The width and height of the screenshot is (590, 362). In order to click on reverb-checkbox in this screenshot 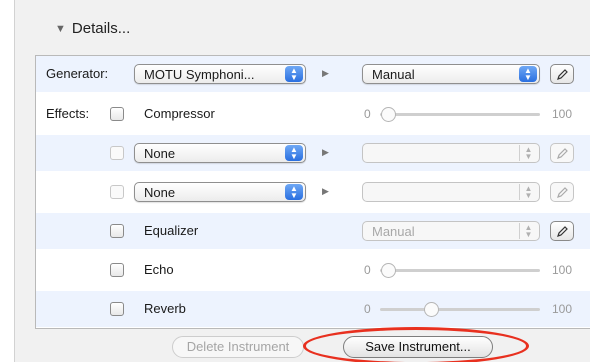, I will do `click(117, 309)`.